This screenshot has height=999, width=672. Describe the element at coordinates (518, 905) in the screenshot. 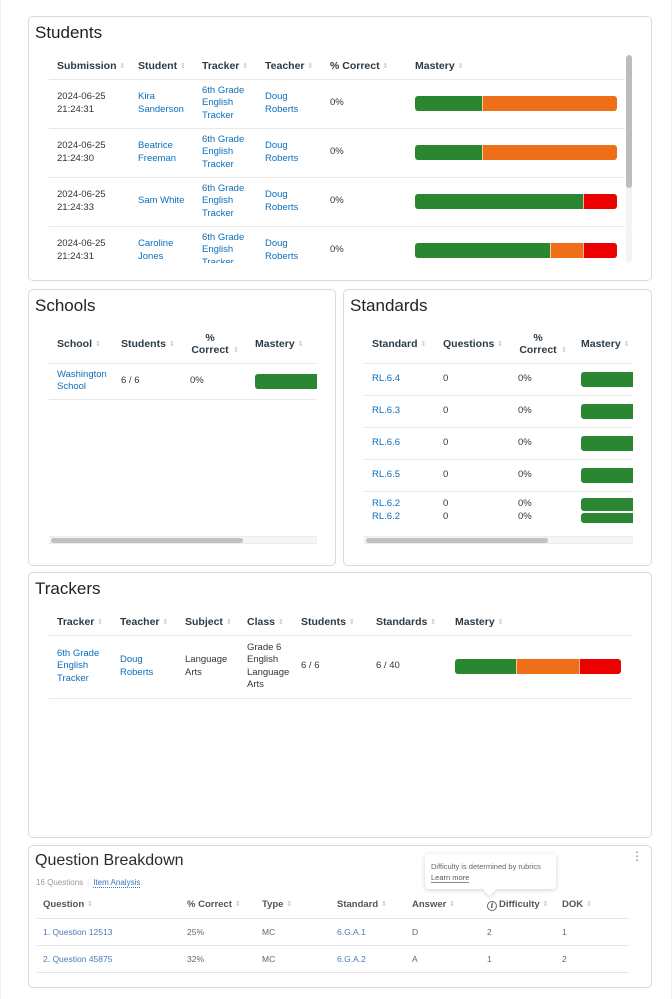

I see `col-difficulty: i Difficulty ⇕` at that location.